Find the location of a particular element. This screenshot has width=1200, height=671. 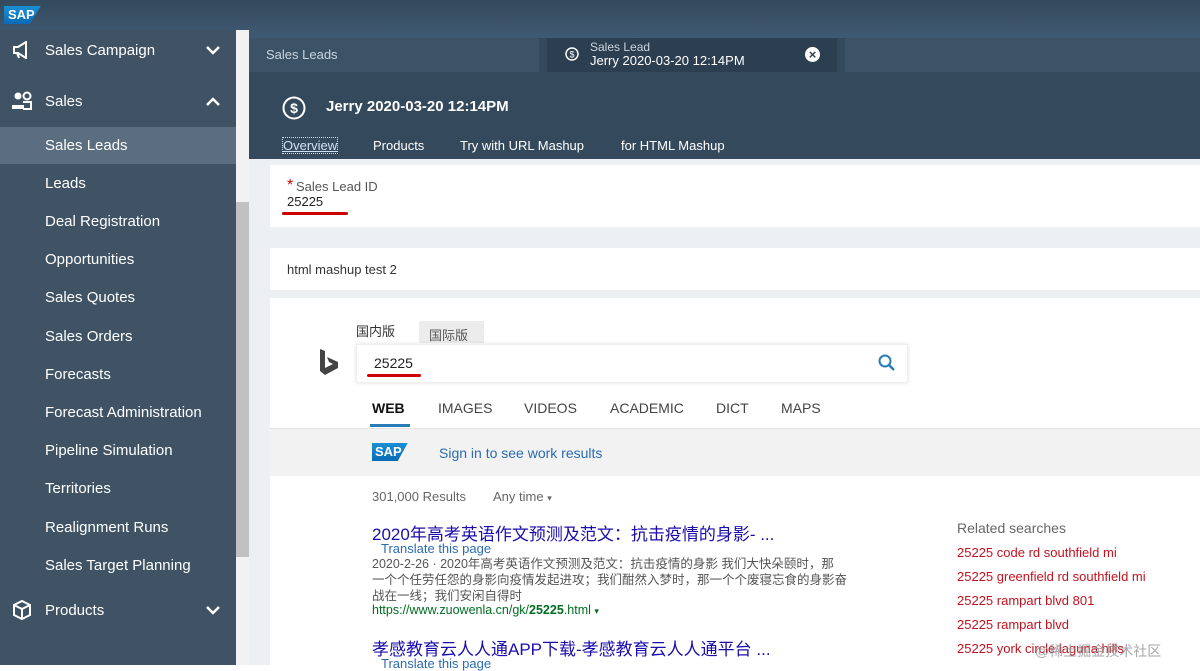

bing-tab-images: IMAGES is located at coordinates (465, 408).